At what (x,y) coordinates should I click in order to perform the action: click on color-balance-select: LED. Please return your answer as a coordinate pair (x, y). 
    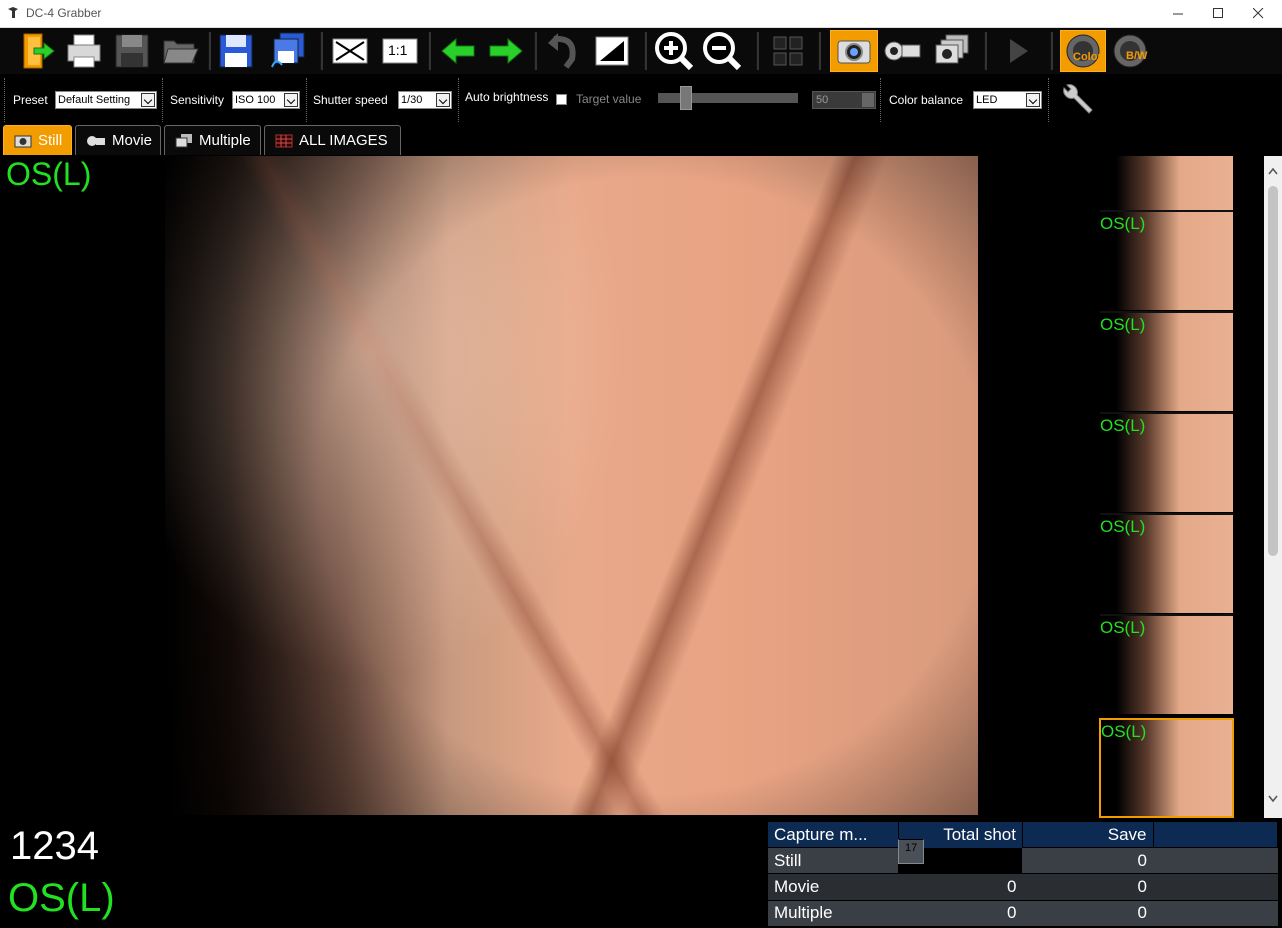
    Looking at the image, I should click on (1007, 100).